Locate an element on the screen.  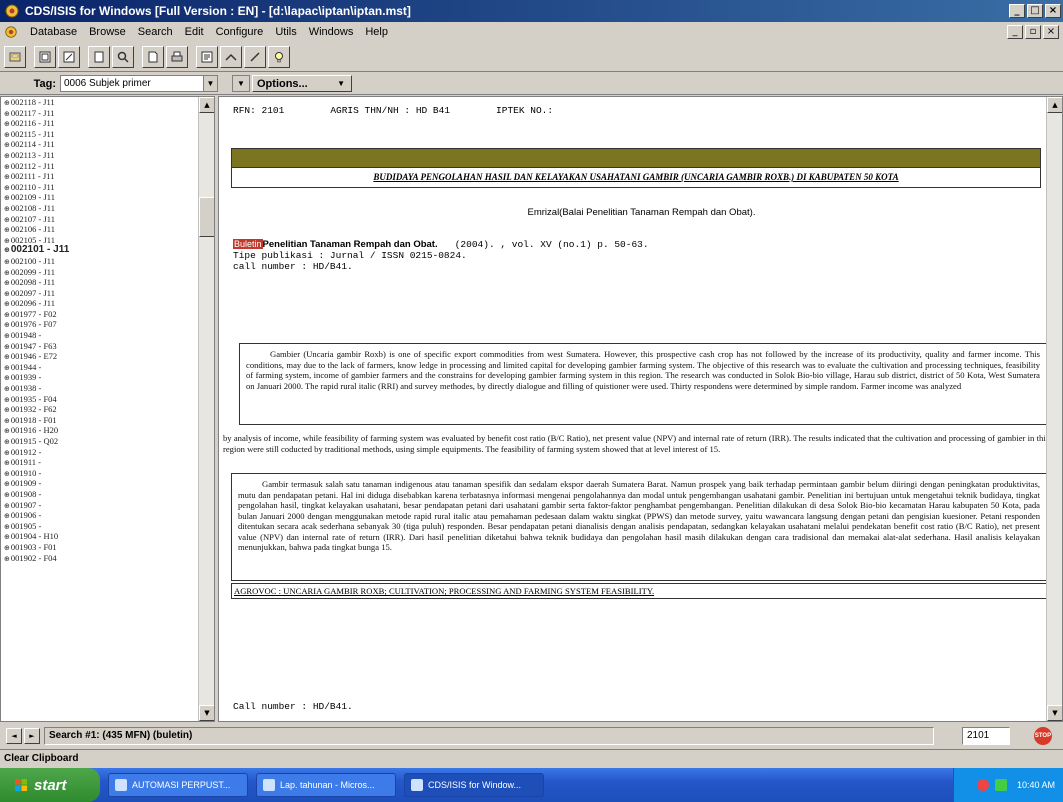
network-icon is located at coordinates (1000, 785).